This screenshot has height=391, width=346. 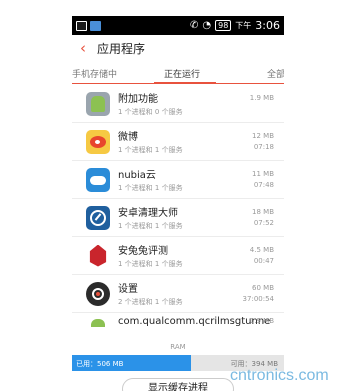 I want to click on watermark: cntronics.com, so click(x=279, y=375).